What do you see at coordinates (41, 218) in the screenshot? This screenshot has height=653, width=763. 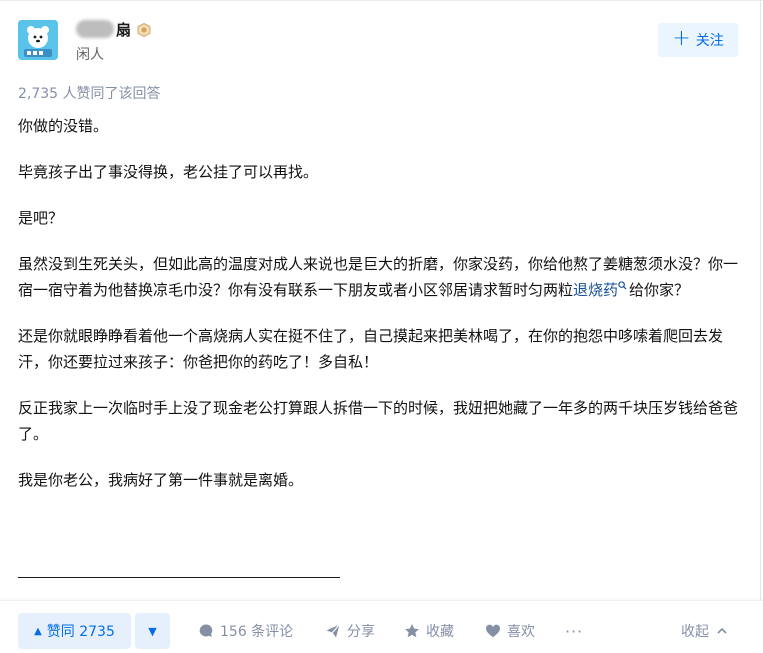 I see `paragraph: 是吧？` at bounding box center [41, 218].